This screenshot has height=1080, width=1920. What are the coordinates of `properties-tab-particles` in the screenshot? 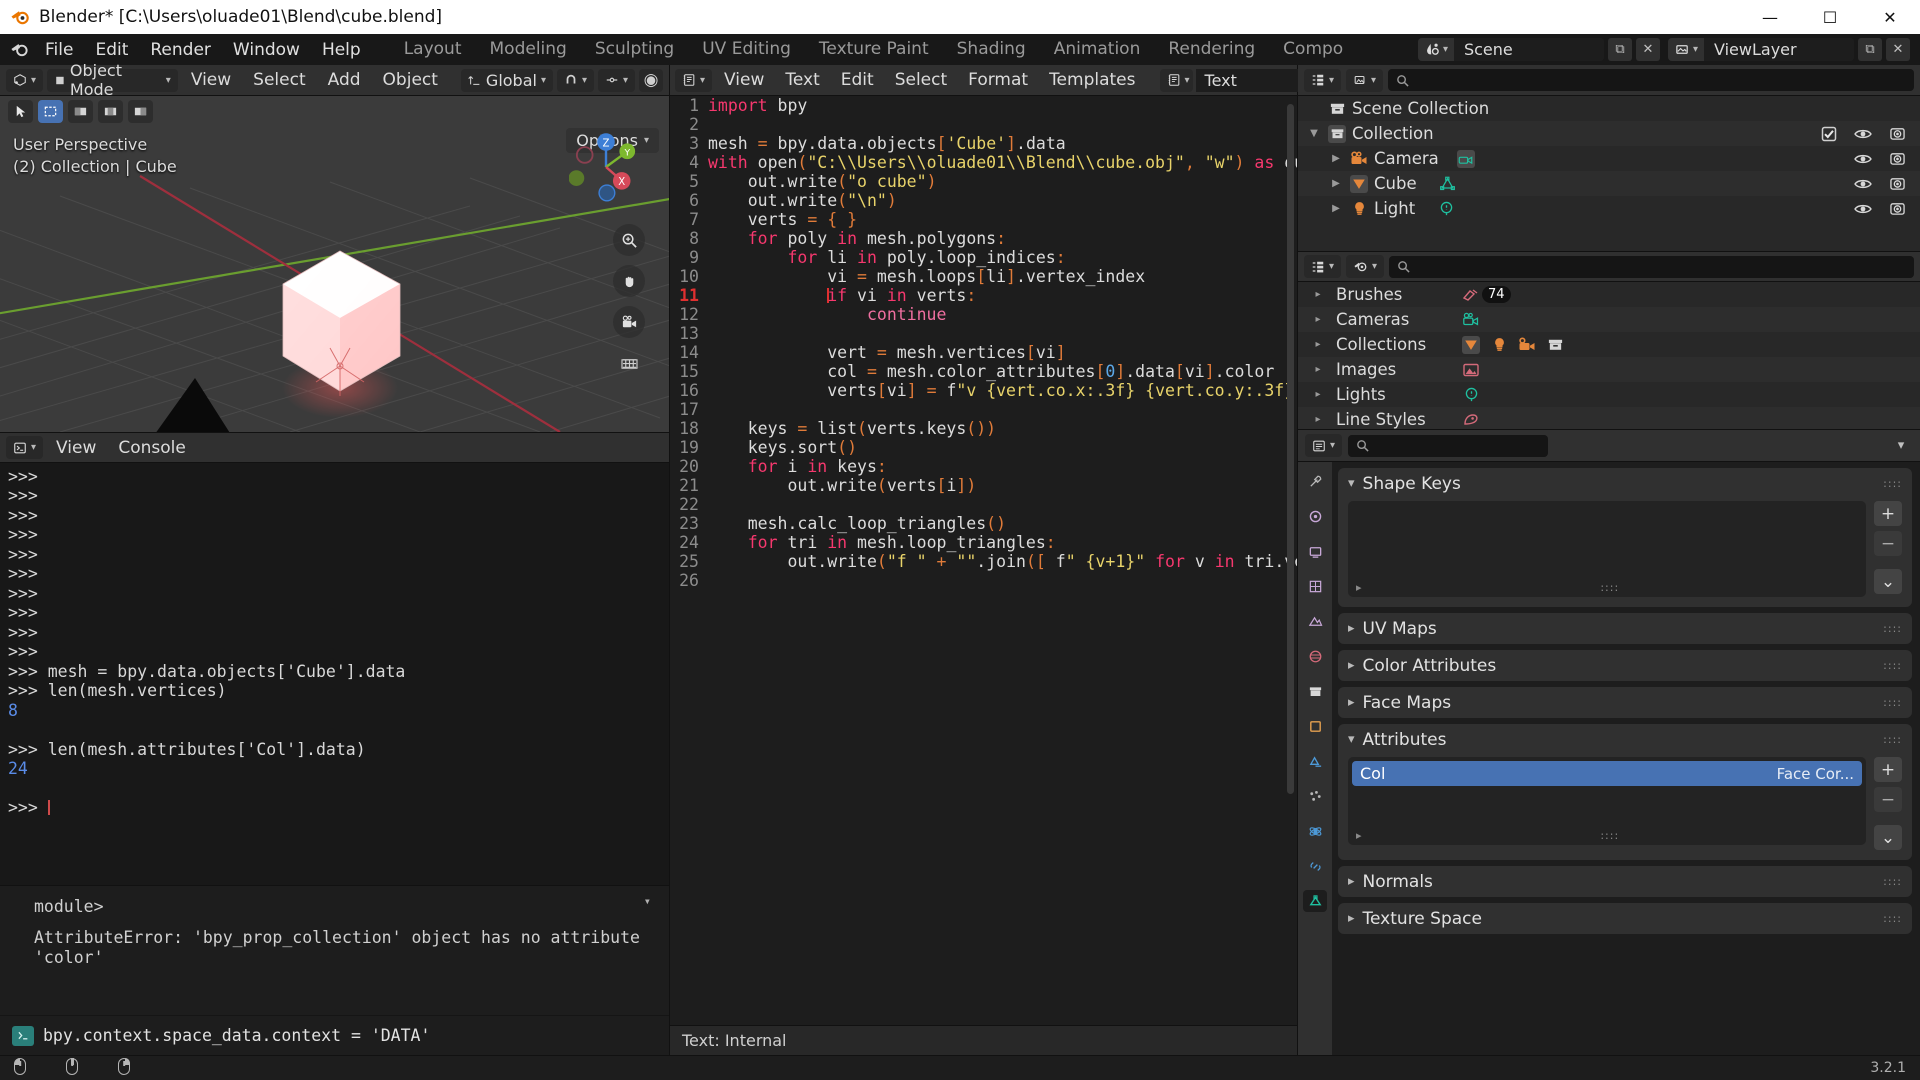 It's located at (1315, 796).